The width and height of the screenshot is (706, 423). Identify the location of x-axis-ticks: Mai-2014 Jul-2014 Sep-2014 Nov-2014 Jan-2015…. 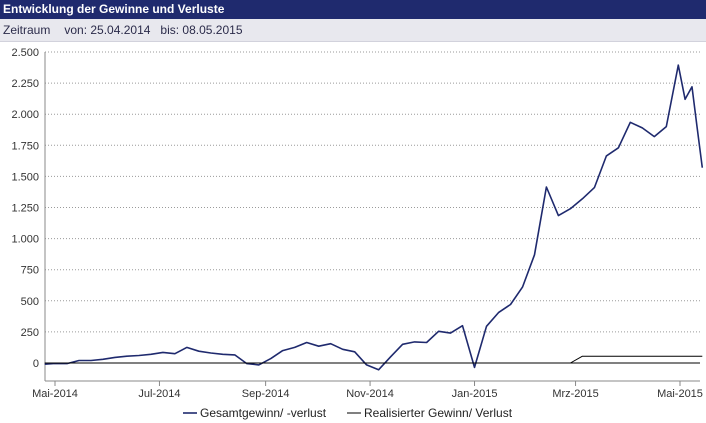
(367, 390).